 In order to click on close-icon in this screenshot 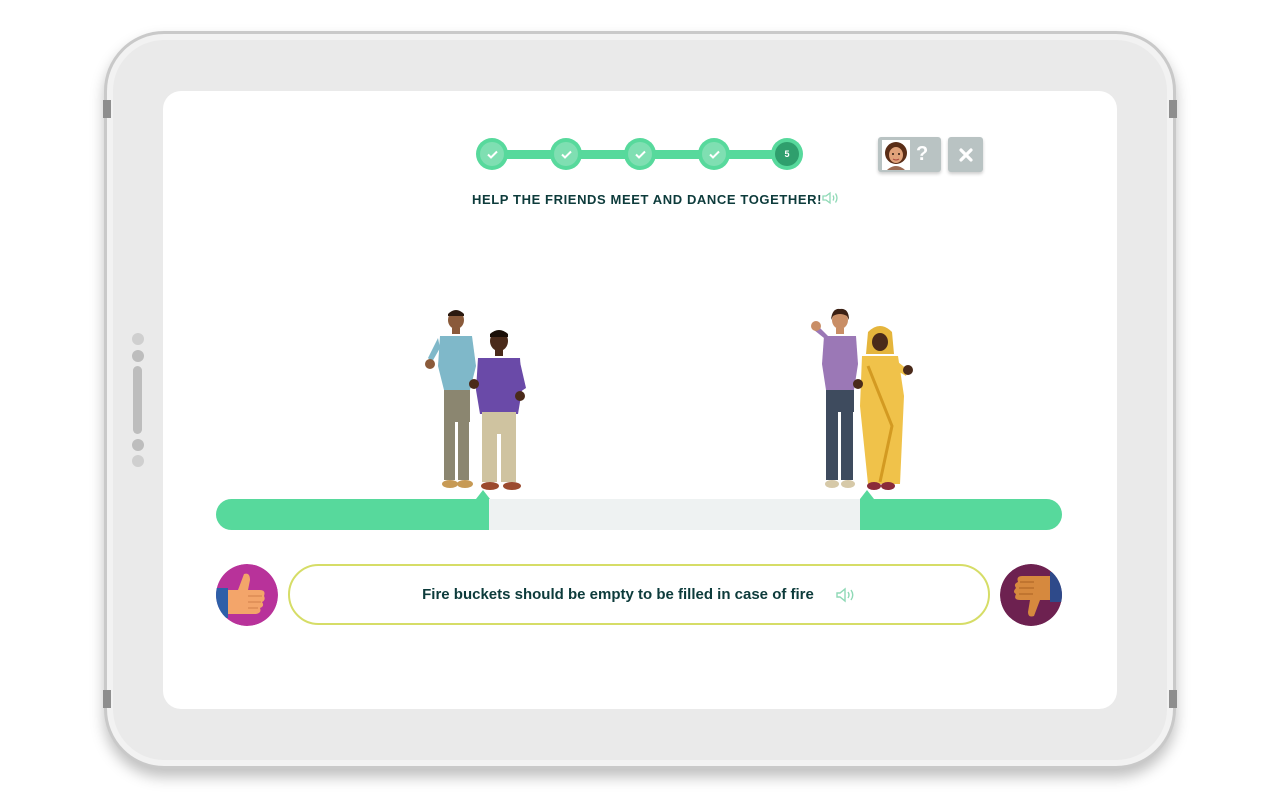, I will do `click(965, 154)`.